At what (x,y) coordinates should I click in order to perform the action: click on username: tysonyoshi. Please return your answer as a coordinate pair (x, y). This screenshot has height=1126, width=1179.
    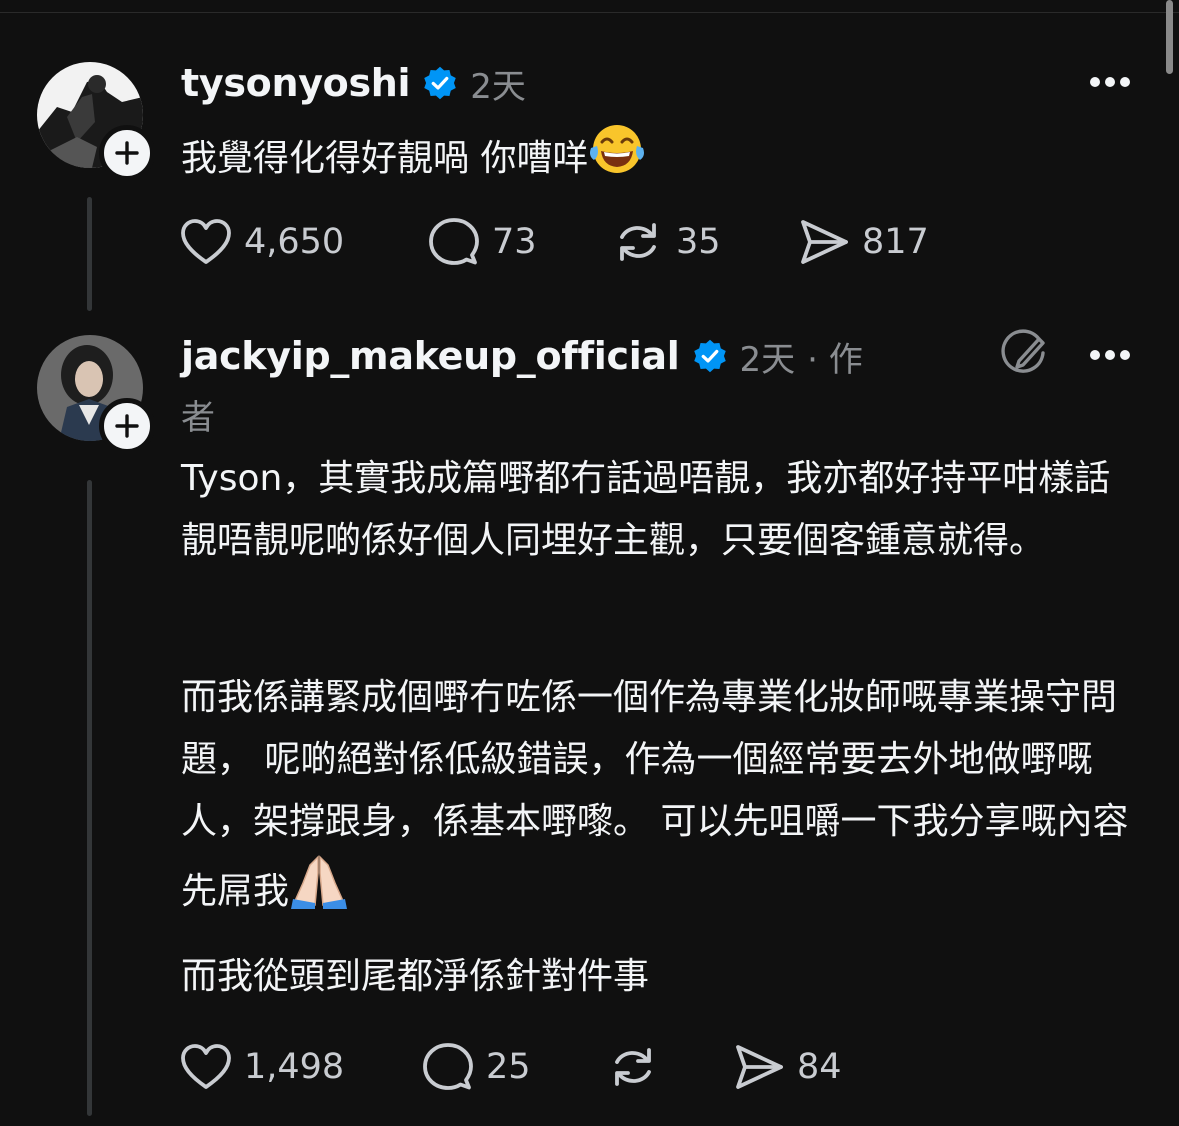
    Looking at the image, I should click on (296, 83).